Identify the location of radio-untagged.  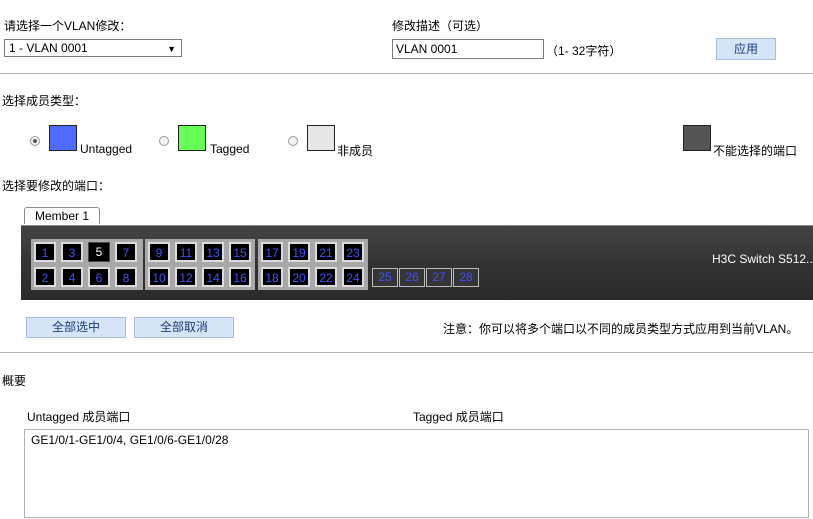
(35, 141).